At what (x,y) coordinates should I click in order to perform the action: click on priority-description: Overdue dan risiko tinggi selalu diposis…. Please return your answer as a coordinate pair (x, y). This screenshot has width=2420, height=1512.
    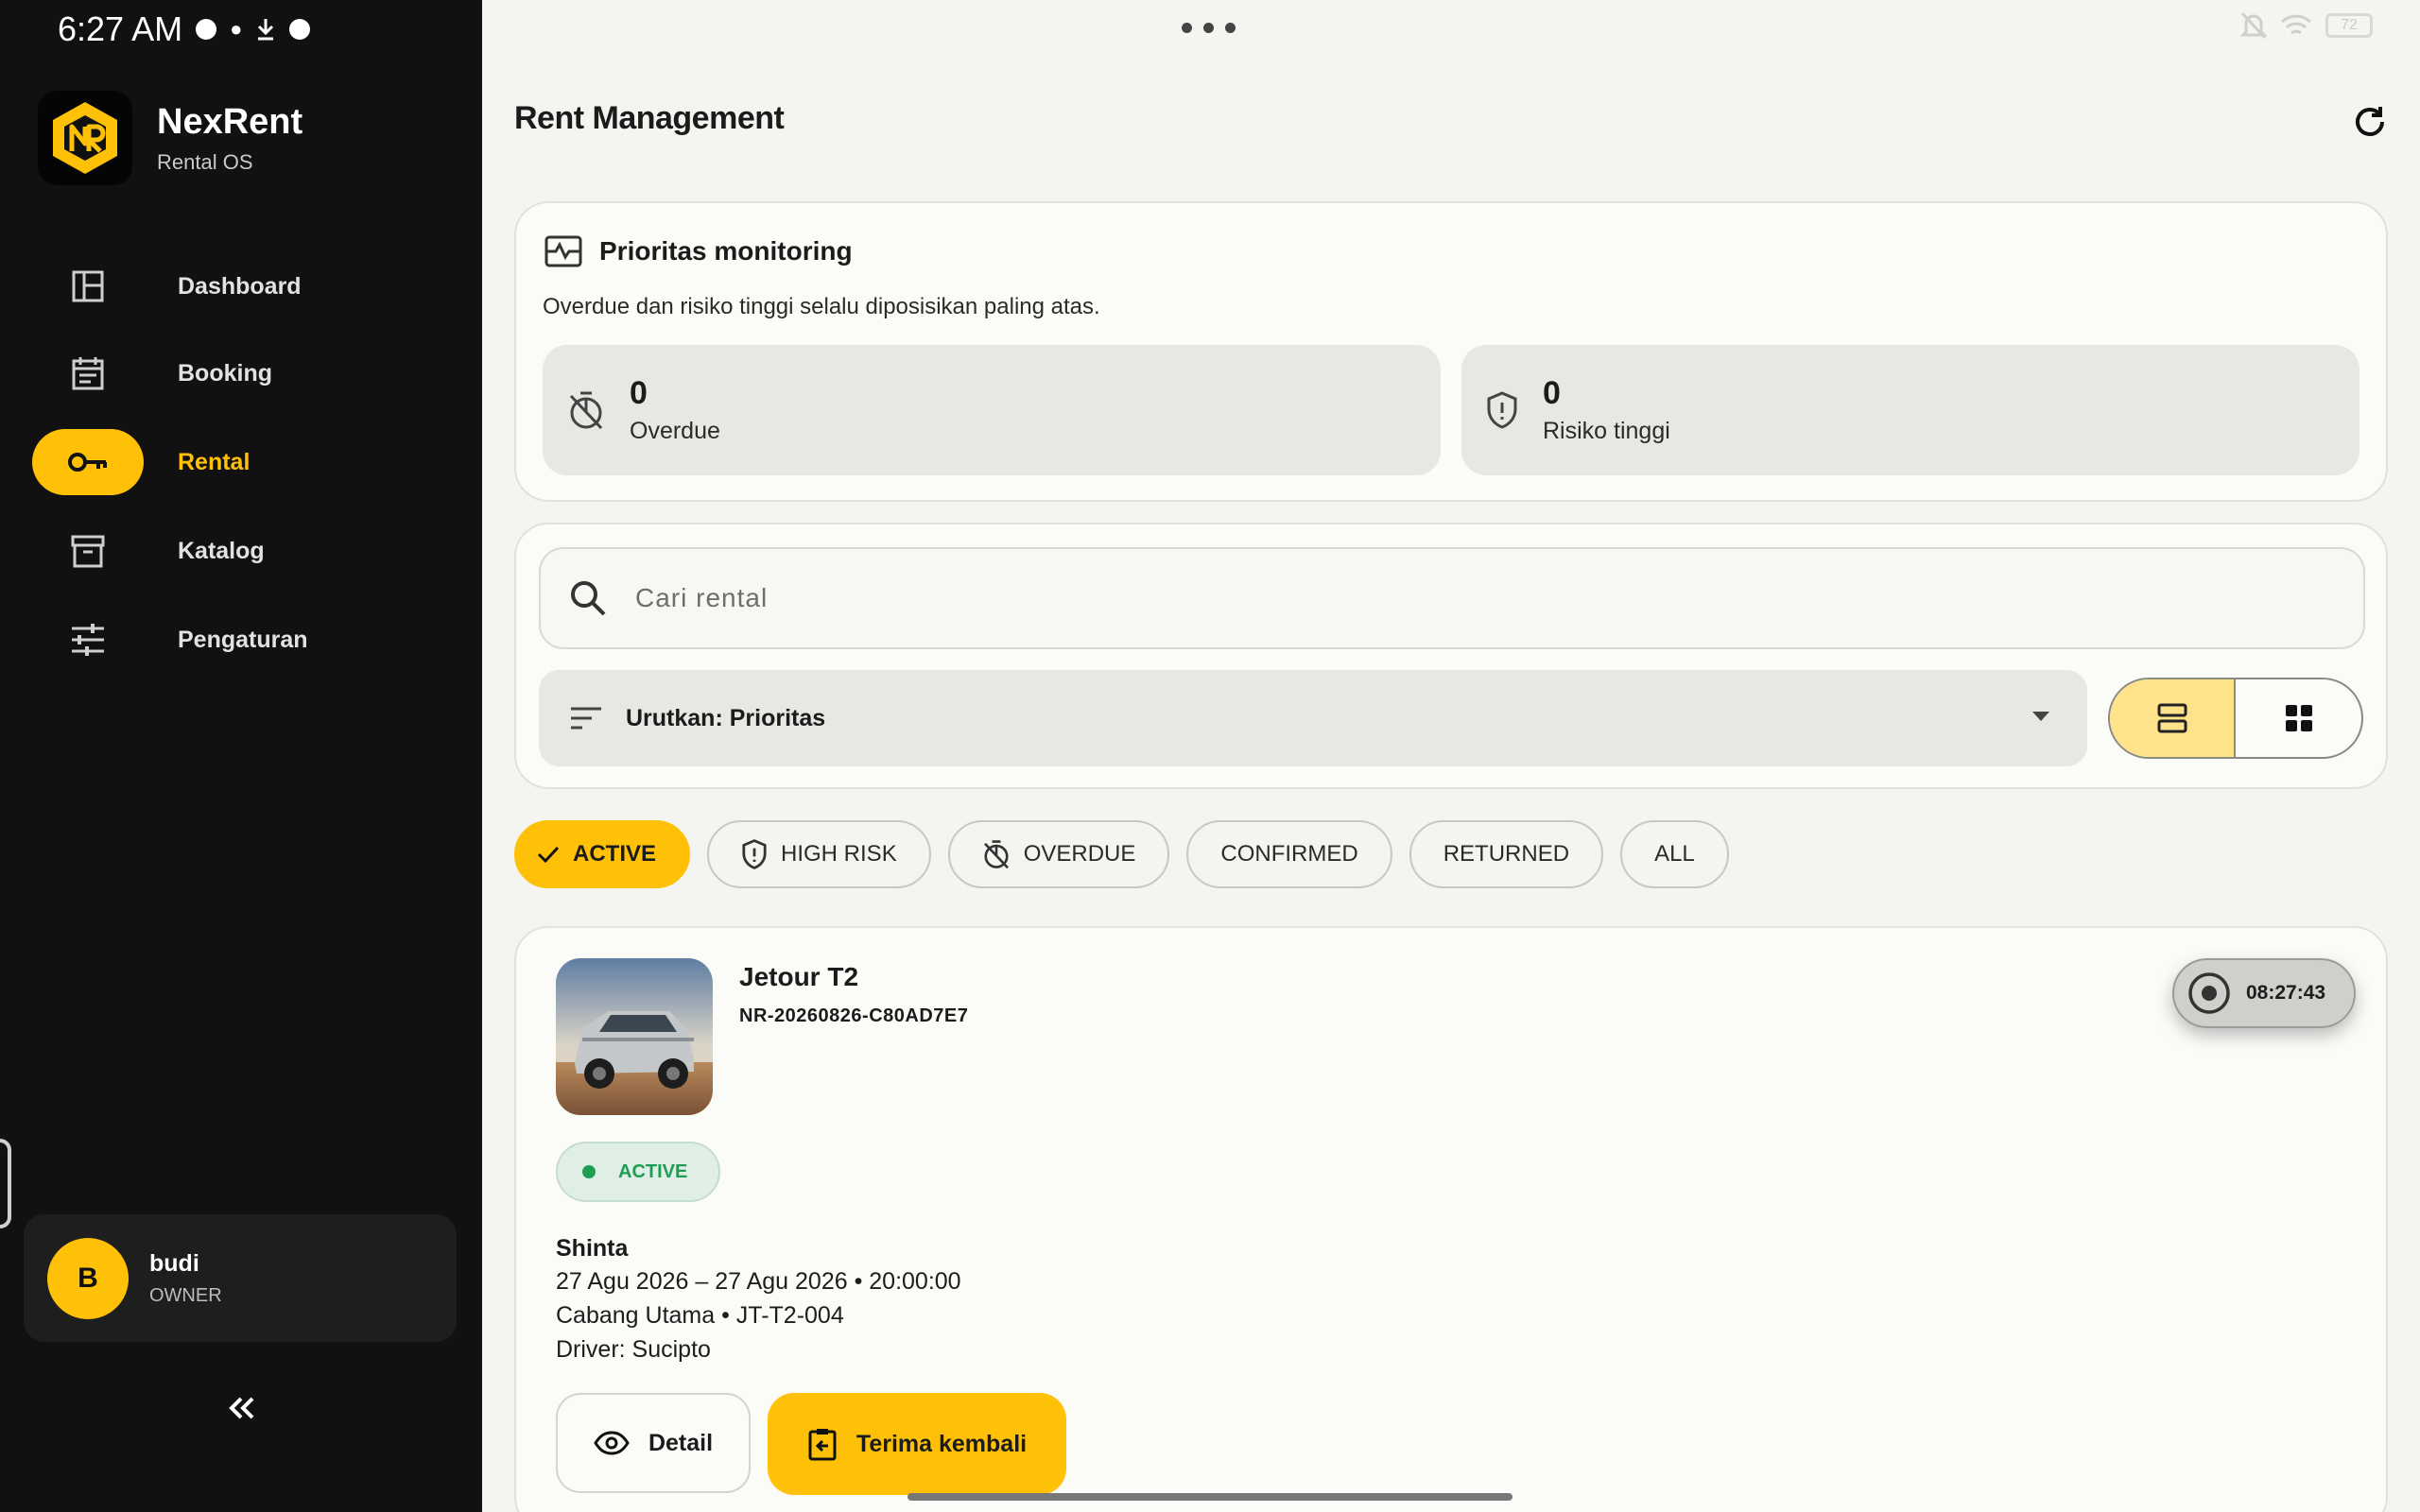
    Looking at the image, I should click on (821, 306).